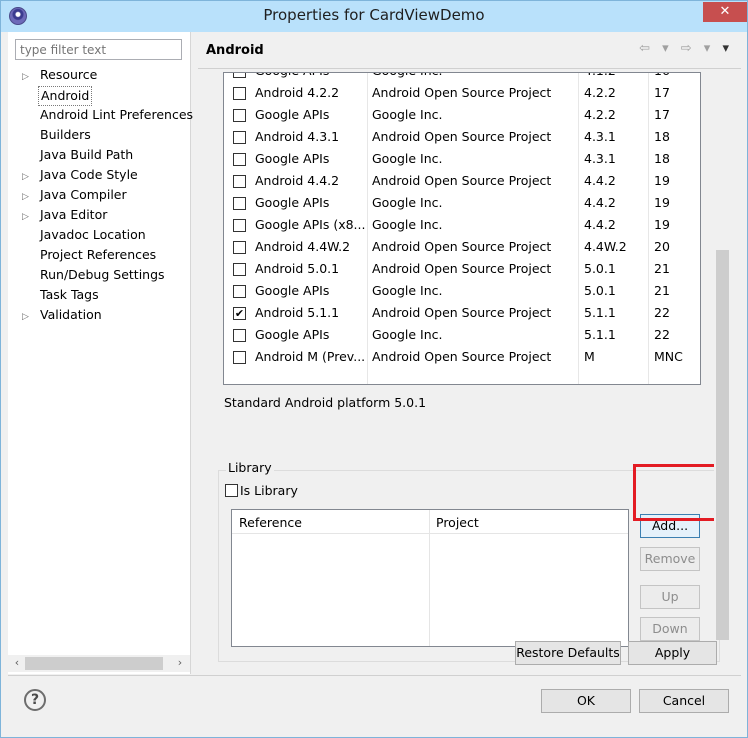 This screenshot has height=738, width=748. What do you see at coordinates (614, 77) in the screenshot?
I see `target-platform-cell: 4.1.2` at bounding box center [614, 77].